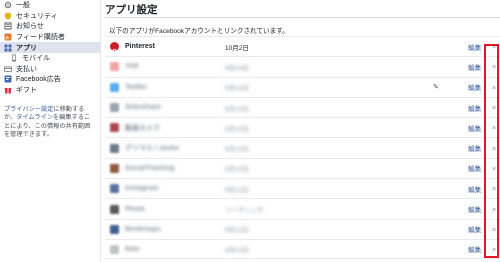 The image size is (500, 262). What do you see at coordinates (50, 26) in the screenshot?
I see `sidebar-item-2: お知らせ` at bounding box center [50, 26].